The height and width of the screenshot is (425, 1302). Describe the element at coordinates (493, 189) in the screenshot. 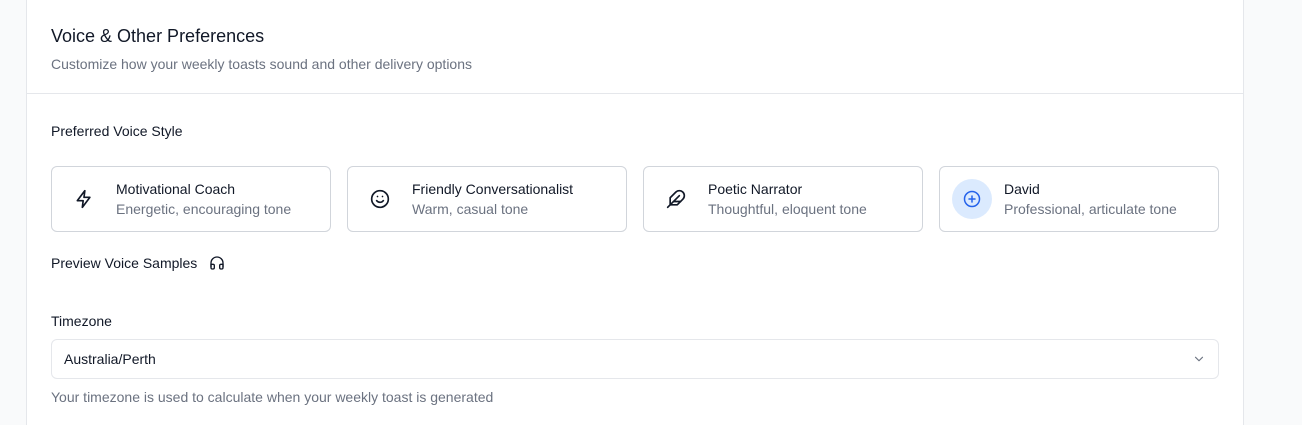

I see `voice-option-name: Friendly Conversationalist` at that location.